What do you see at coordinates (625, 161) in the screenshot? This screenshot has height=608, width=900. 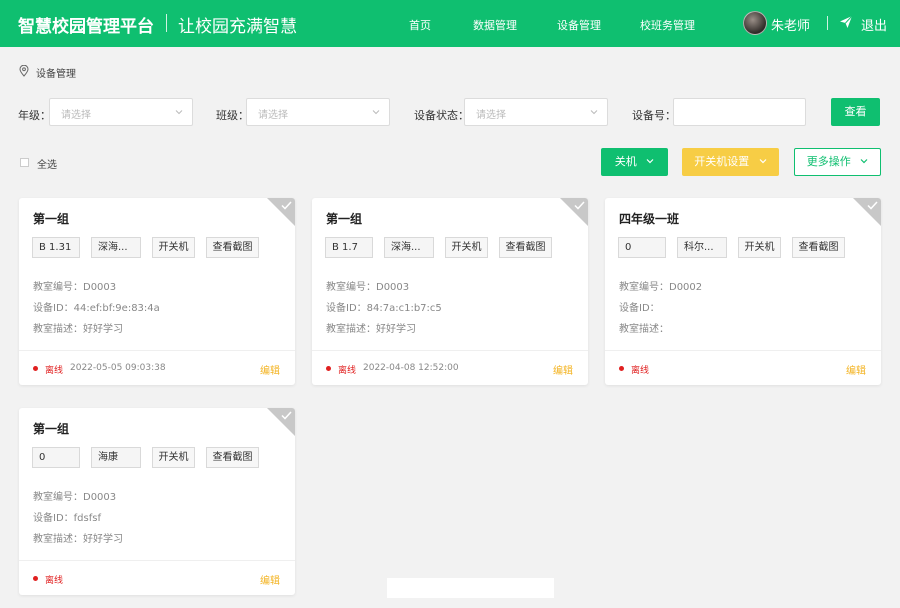 I see `shutdown-label: 关机` at bounding box center [625, 161].